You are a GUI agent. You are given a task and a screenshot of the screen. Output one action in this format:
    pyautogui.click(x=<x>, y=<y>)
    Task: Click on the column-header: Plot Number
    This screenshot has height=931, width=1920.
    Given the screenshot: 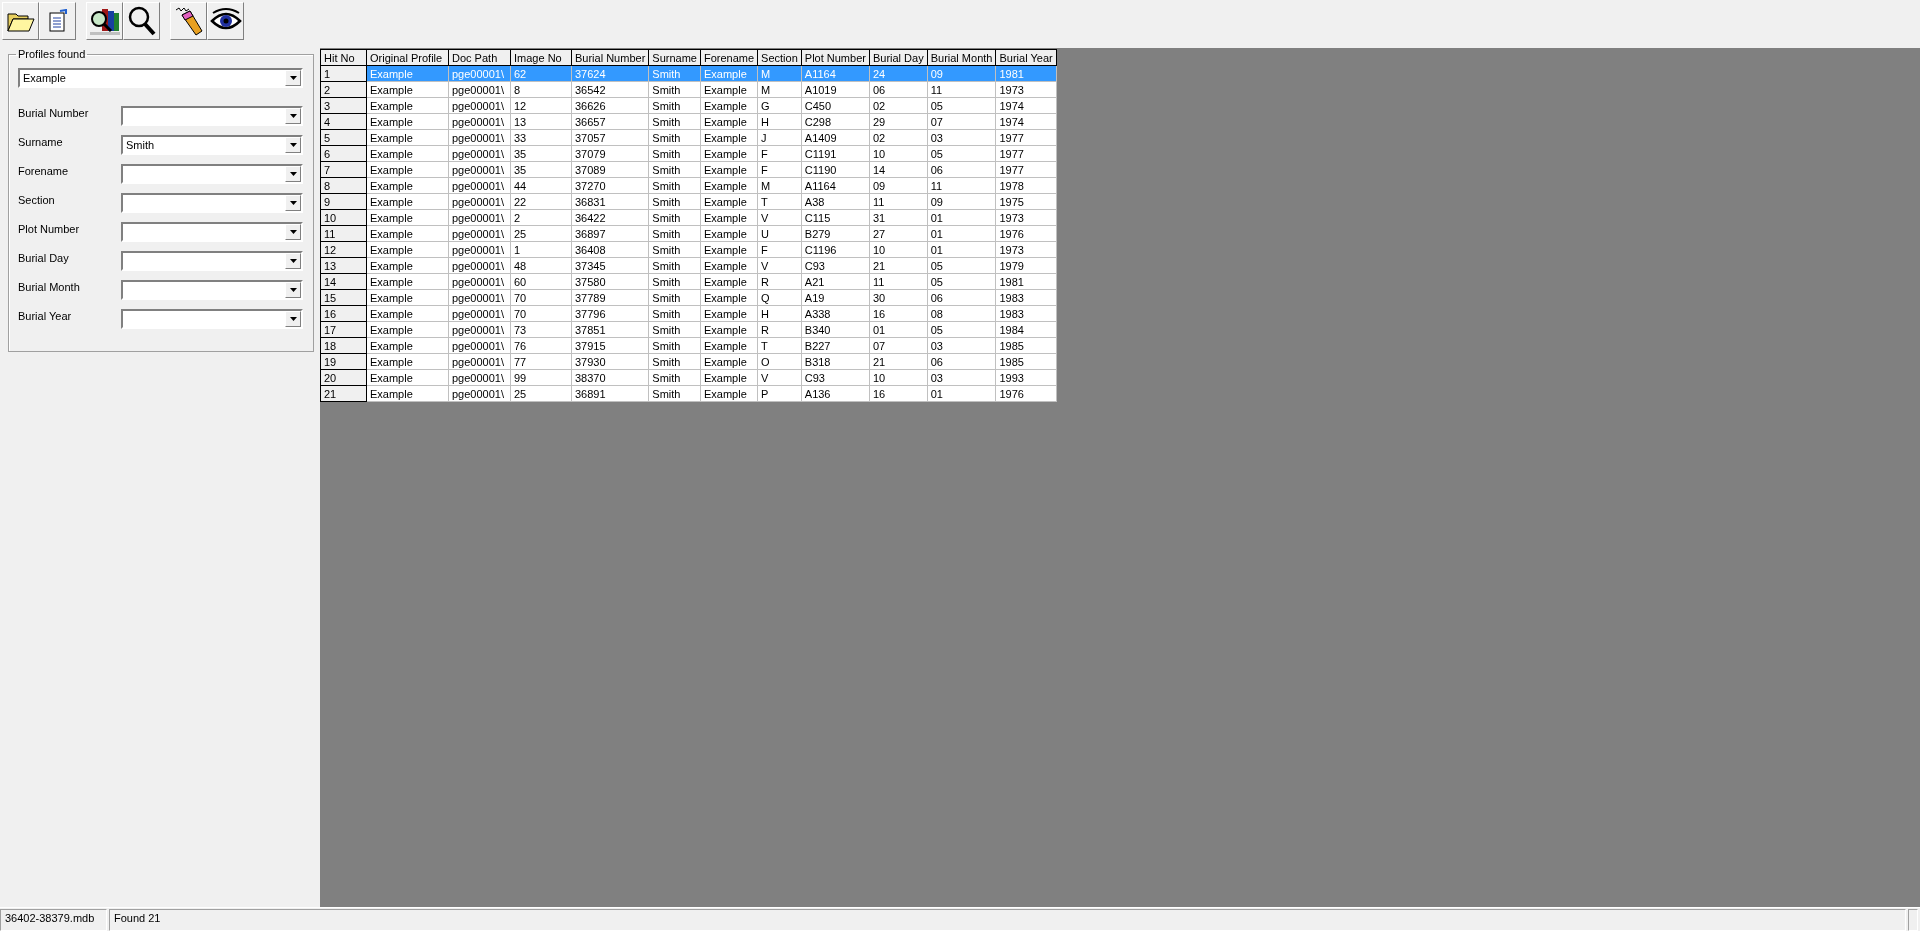 What is the action you would take?
    pyautogui.click(x=835, y=57)
    